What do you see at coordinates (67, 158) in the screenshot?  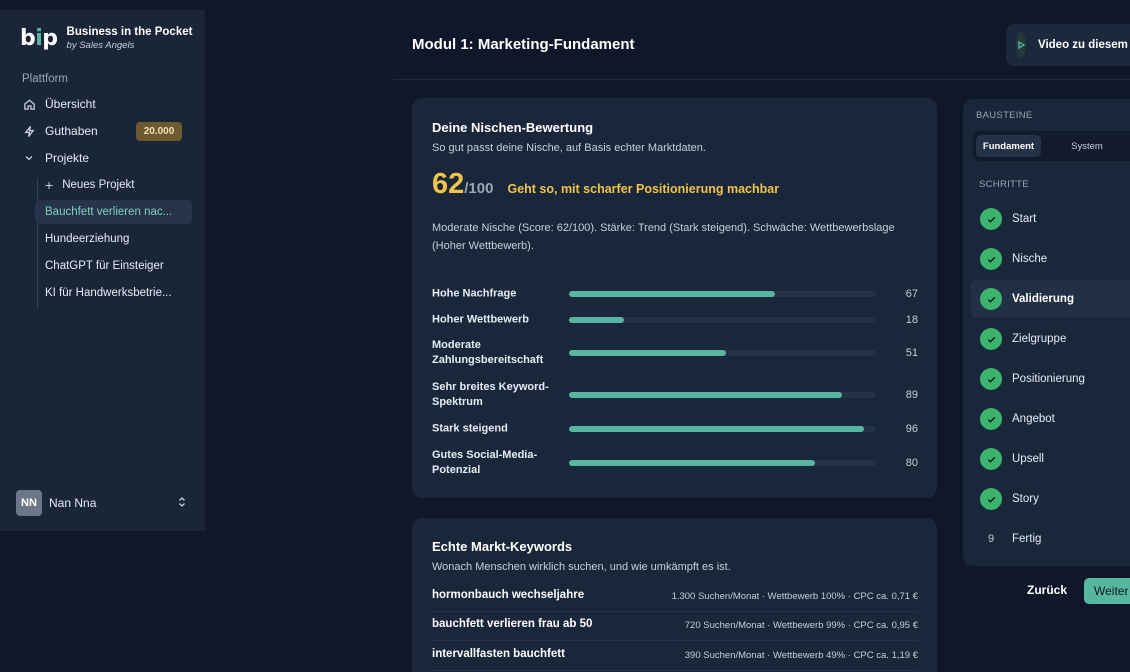 I see `sidebar-item-label: Projekte` at bounding box center [67, 158].